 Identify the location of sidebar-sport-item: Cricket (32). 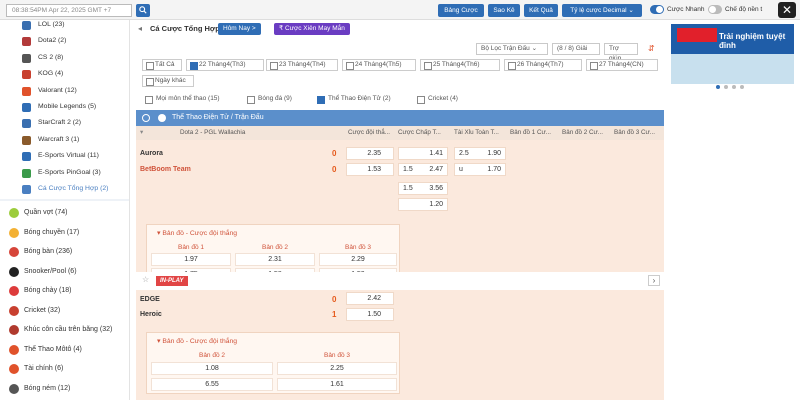
(64, 311).